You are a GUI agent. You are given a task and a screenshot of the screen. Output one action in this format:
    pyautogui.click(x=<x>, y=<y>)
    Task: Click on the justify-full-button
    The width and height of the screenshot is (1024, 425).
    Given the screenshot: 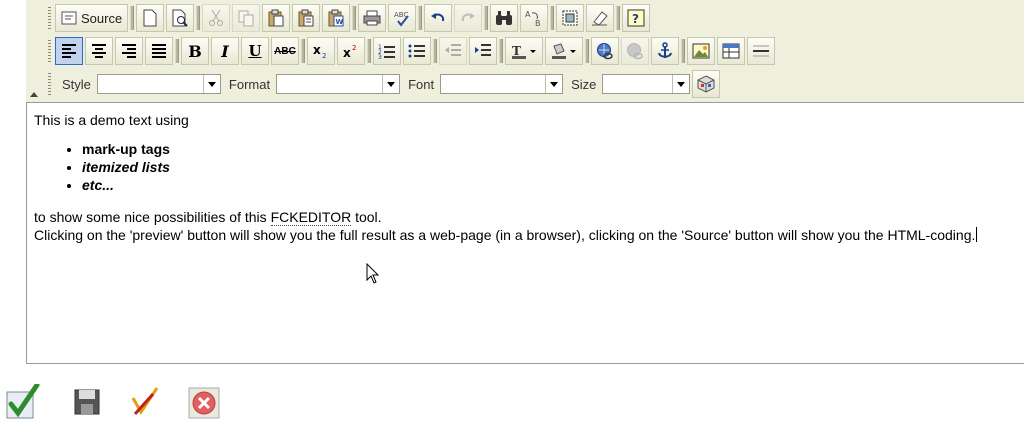 What is the action you would take?
    pyautogui.click(x=159, y=51)
    